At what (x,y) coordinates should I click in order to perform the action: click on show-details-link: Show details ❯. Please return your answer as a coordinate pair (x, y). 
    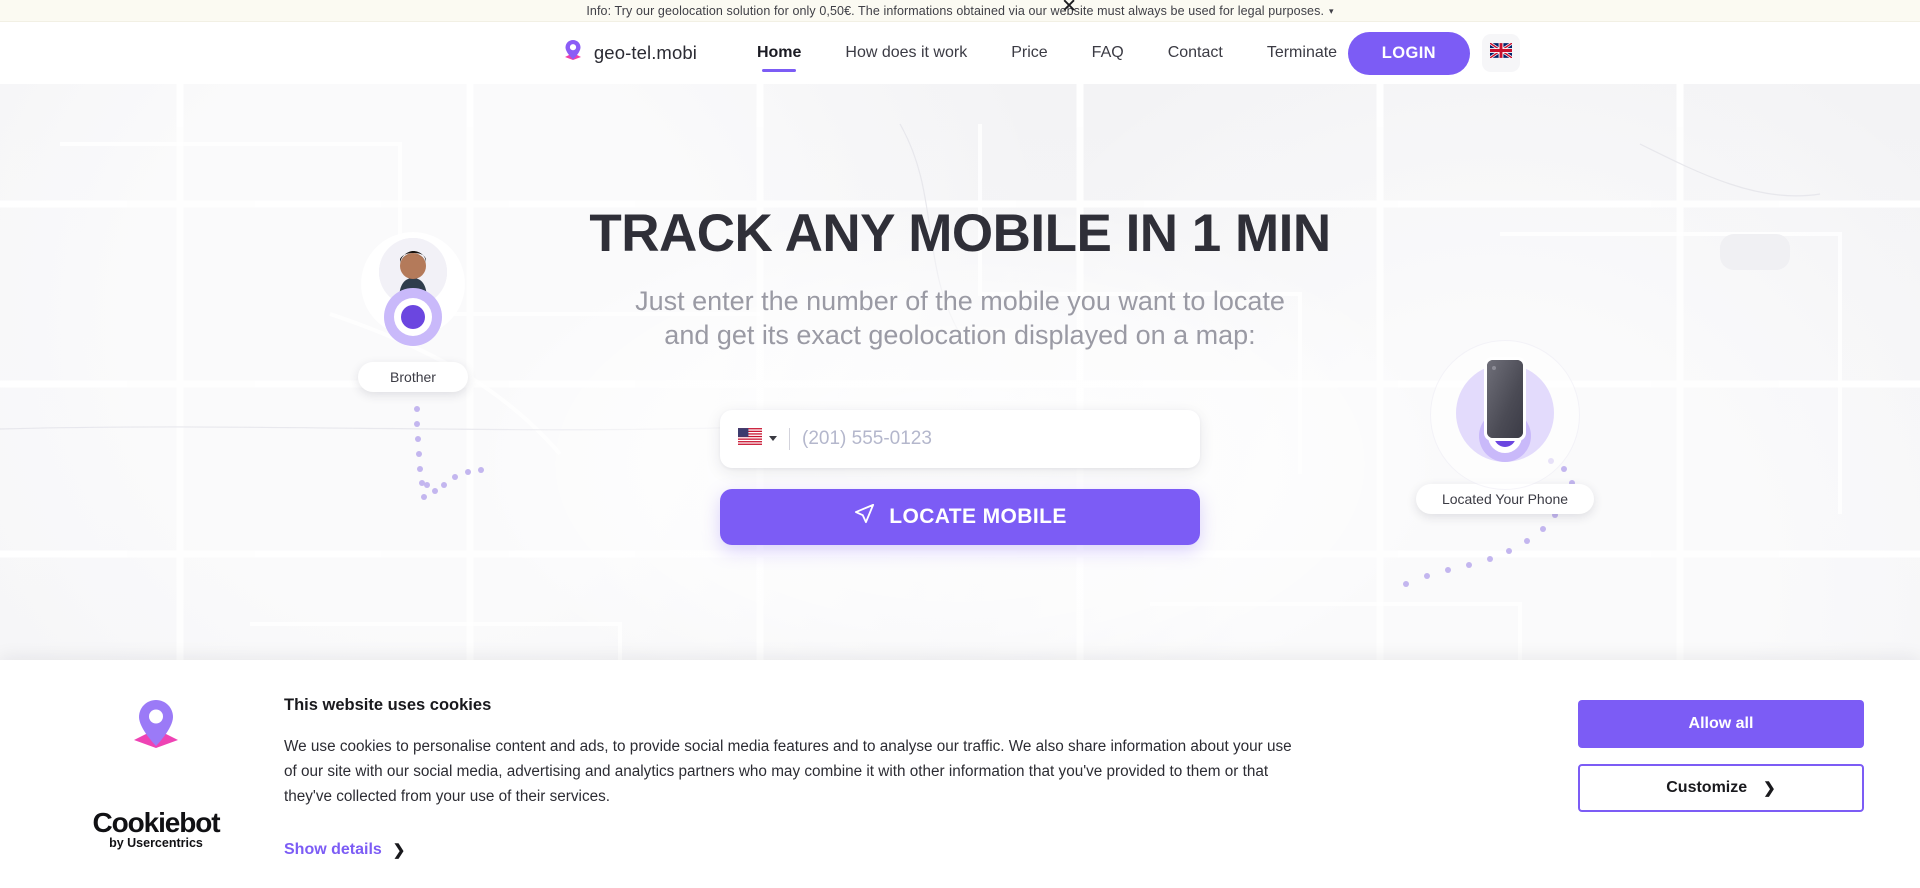
    Looking at the image, I should click on (344, 850).